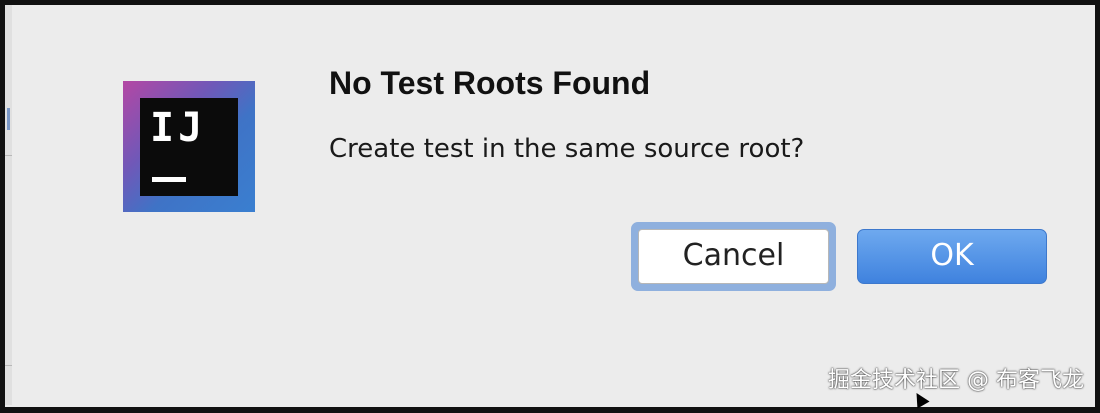 The width and height of the screenshot is (1100, 413). I want to click on app-icon-inner: IJ, so click(189, 147).